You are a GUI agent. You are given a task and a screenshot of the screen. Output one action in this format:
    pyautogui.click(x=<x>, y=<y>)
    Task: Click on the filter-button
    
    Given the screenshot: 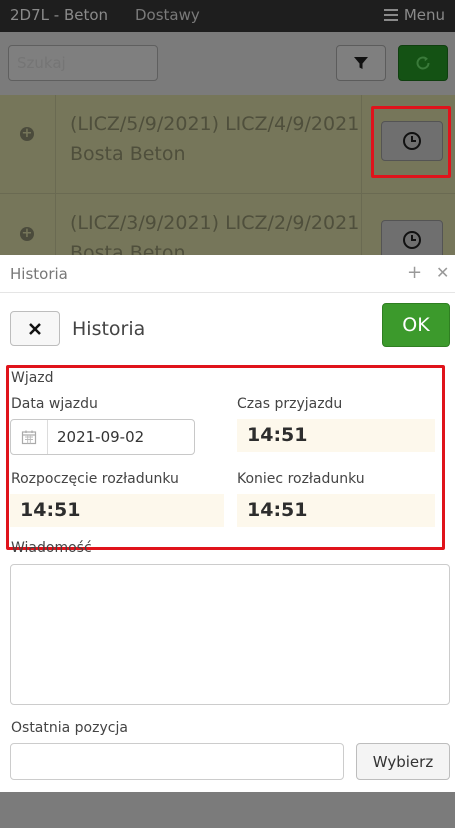 What is the action you would take?
    pyautogui.click(x=361, y=63)
    